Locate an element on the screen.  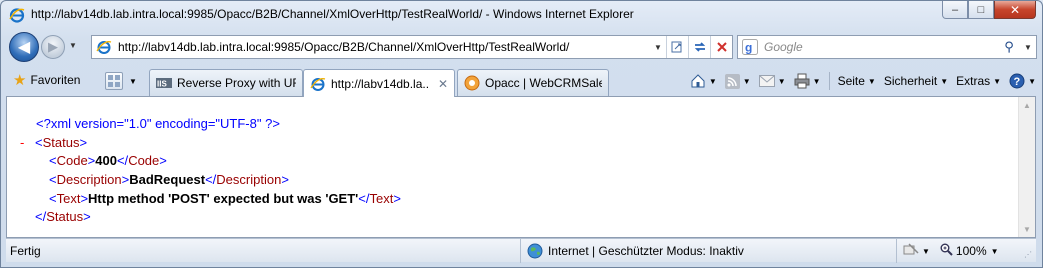
zone-label: Internet | Geschützter Modus: Inaktiv is located at coordinates (646, 251).